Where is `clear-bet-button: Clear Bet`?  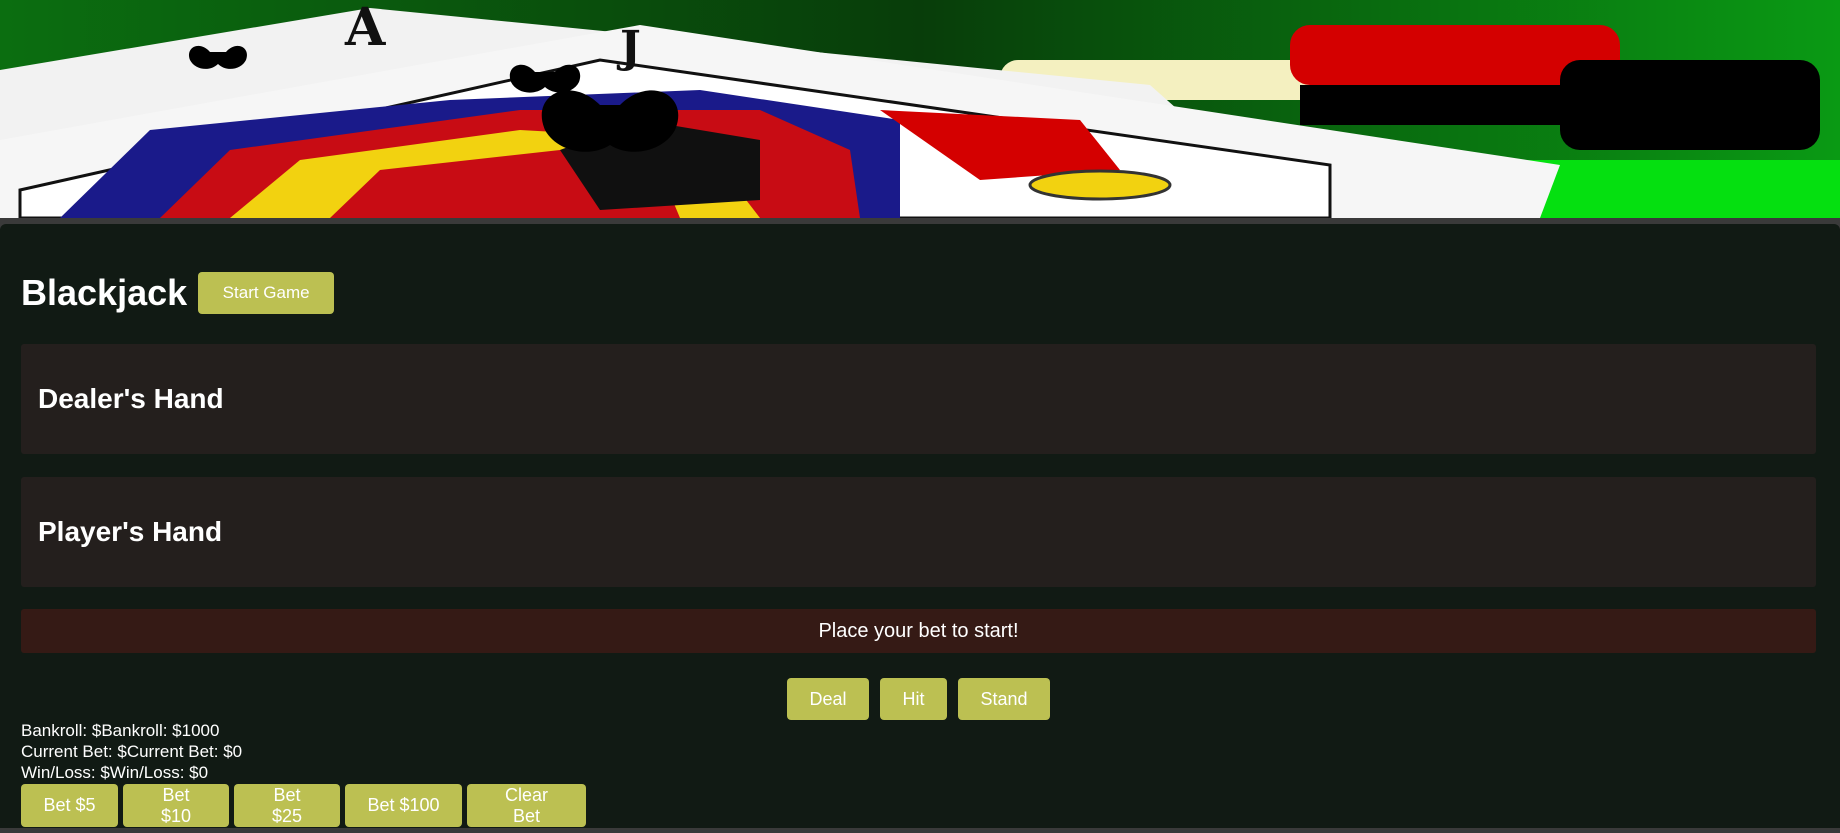
clear-bet-button: Clear Bet is located at coordinates (526, 805).